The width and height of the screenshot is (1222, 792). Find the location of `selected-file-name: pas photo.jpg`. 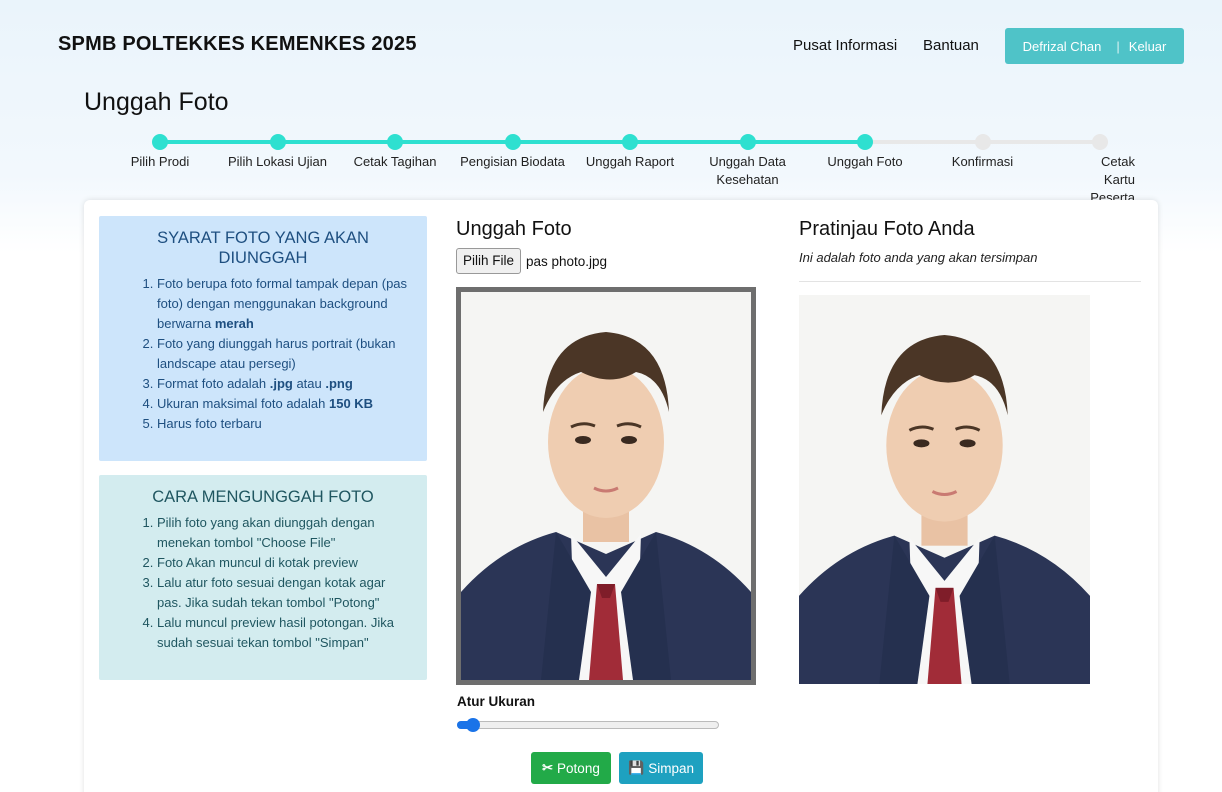

selected-file-name: pas photo.jpg is located at coordinates (567, 261).